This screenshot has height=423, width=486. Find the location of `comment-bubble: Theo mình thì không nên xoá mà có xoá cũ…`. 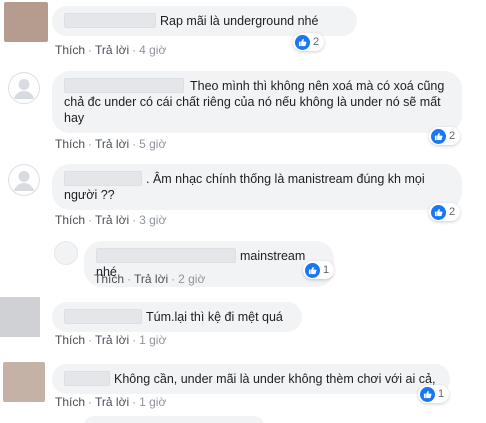

comment-bubble: Theo mình thì không nên xoá mà có xoá cũ… is located at coordinates (257, 102).